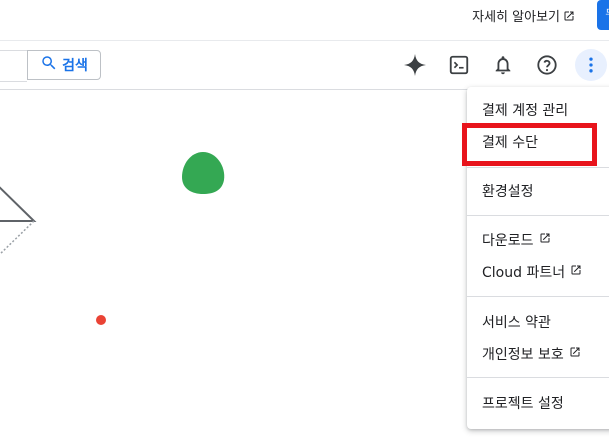 The height and width of the screenshot is (439, 609). Describe the element at coordinates (529, 144) in the screenshot. I see `highlight-annotation` at that location.